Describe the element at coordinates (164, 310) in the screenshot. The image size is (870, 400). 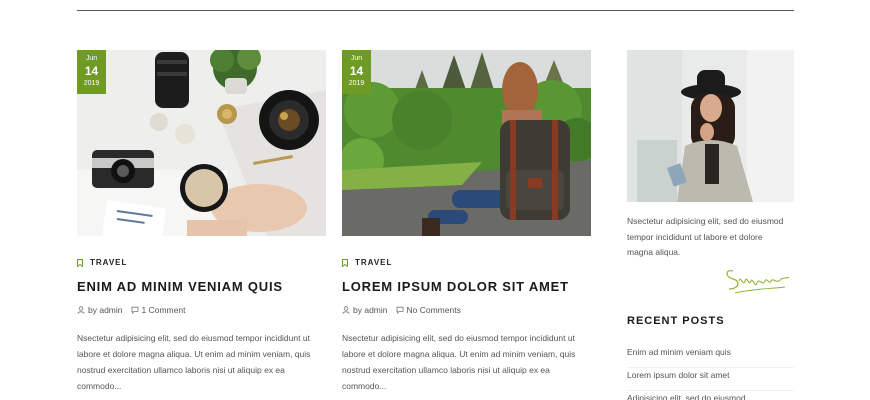
I see `post-comments-link: 1 Comment` at that location.